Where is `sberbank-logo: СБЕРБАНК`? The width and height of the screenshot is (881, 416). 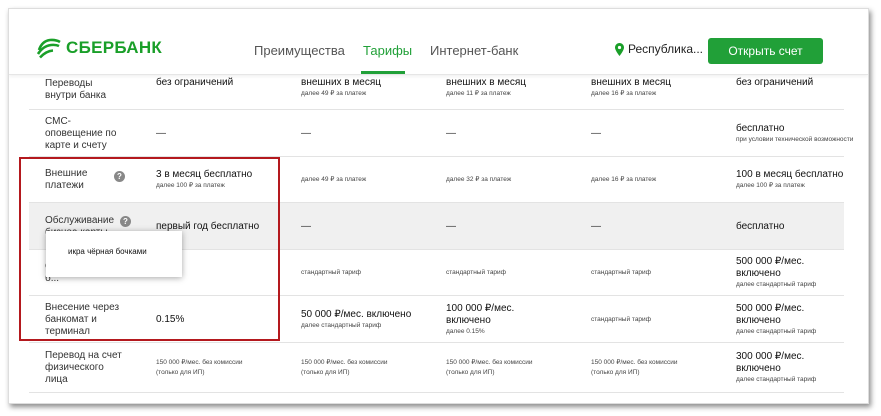
sberbank-logo: СБЕРБАНК is located at coordinates (99, 48).